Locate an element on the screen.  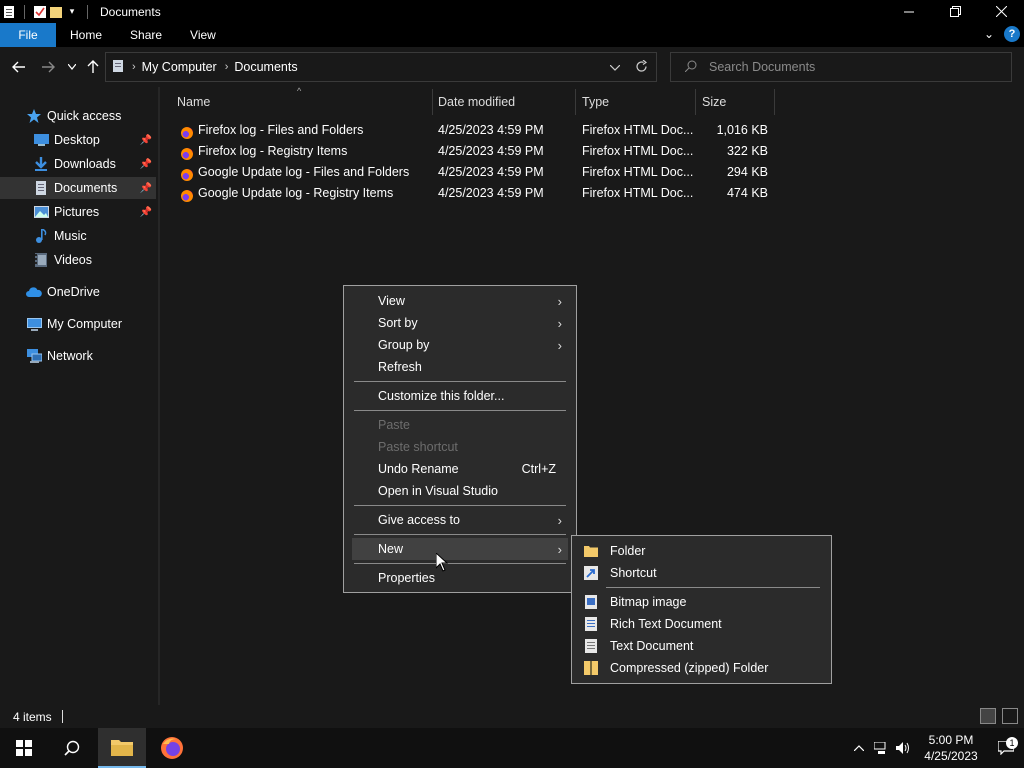
nav-item-videos: Videos is located at coordinates (78, 260).